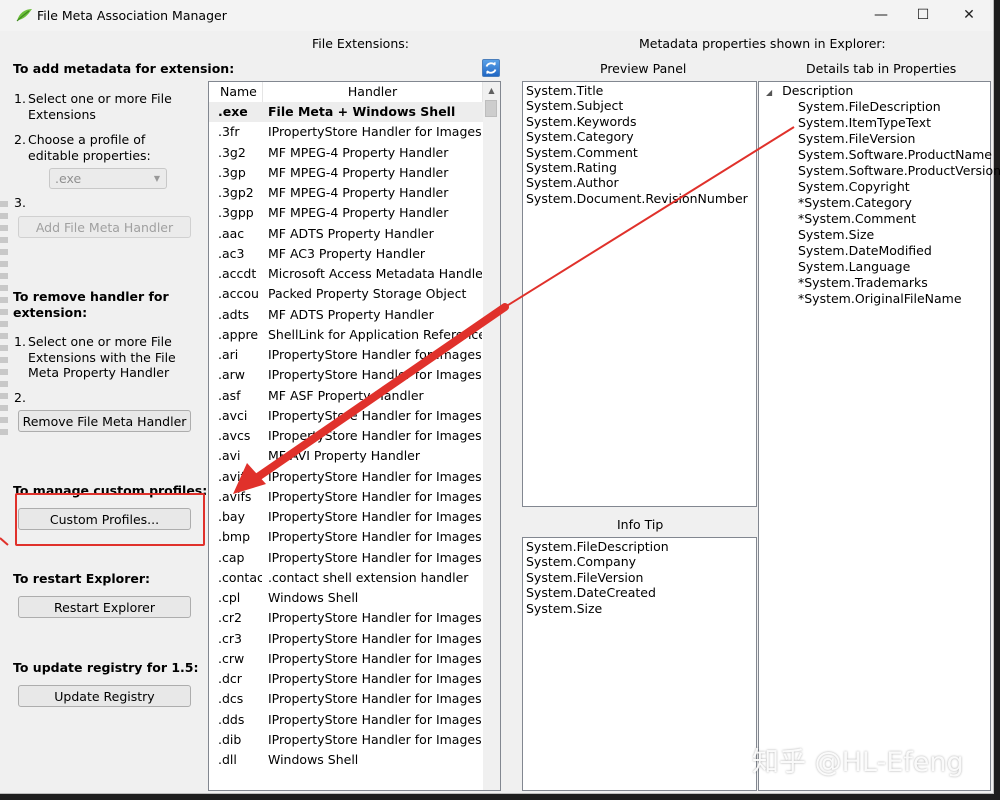  I want to click on add-file-meta-handler-button: Add File Meta Handler, so click(104, 227).